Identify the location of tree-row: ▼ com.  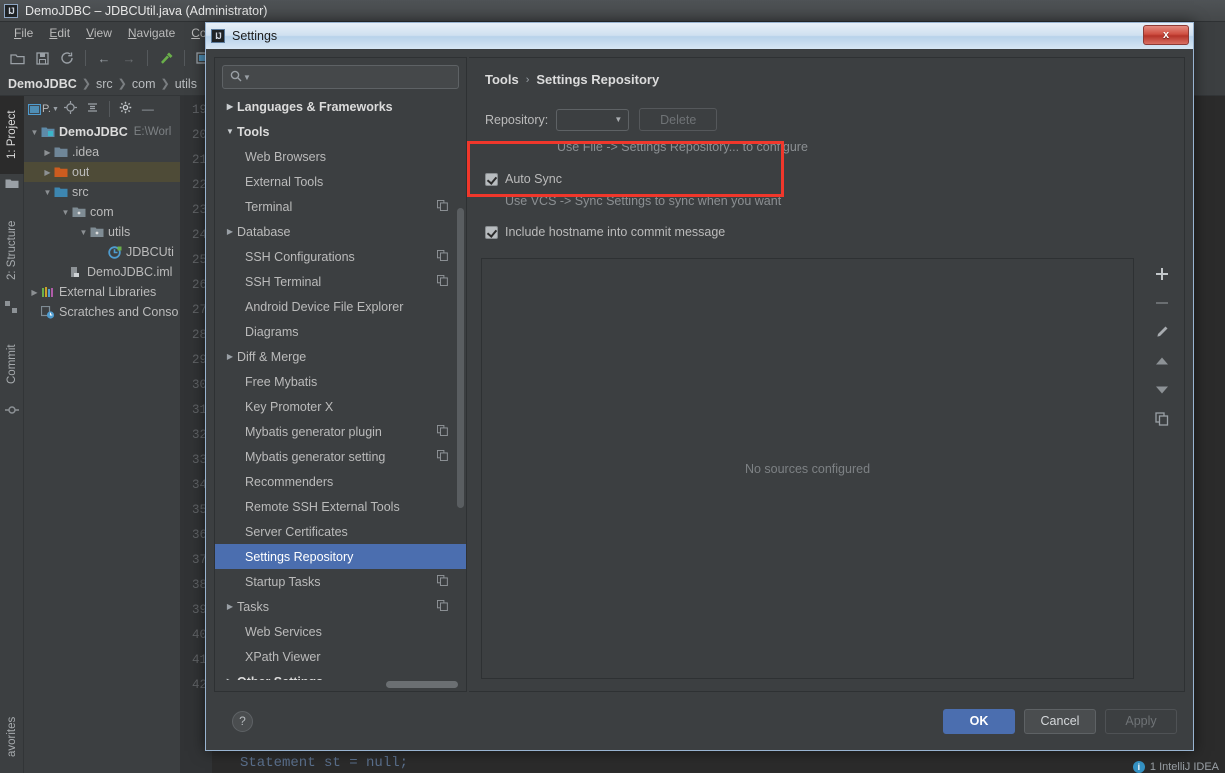
(102, 212).